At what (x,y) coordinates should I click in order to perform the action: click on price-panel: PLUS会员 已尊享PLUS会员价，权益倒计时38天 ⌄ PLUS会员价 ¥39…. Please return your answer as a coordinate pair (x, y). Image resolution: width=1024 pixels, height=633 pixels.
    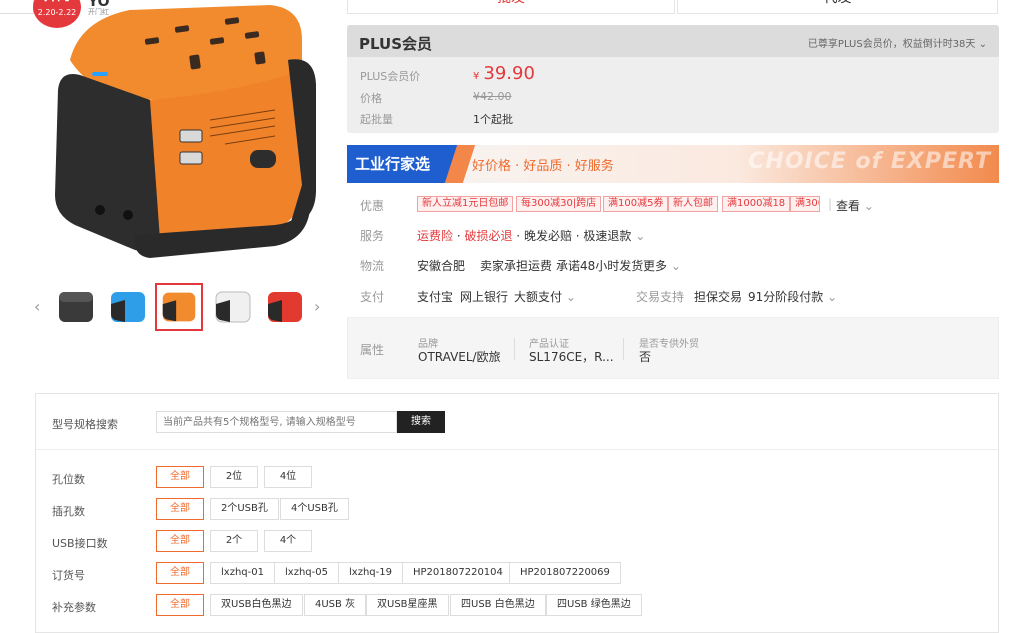
    Looking at the image, I should click on (673, 79).